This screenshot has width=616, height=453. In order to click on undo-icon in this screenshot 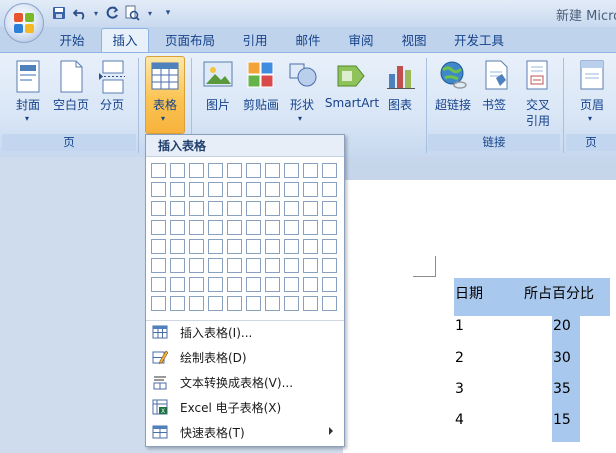, I will do `click(80, 13)`.